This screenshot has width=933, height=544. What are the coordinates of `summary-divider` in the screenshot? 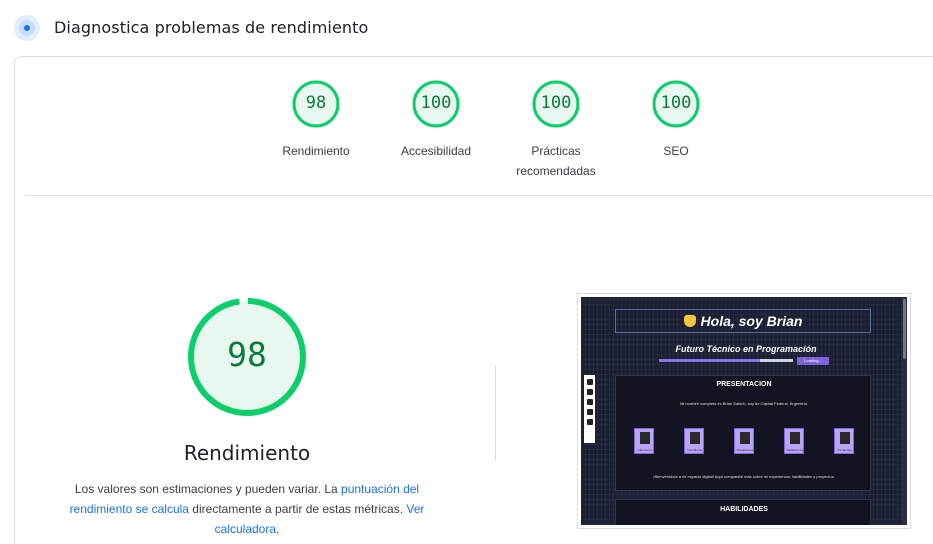 It's located at (479, 195).